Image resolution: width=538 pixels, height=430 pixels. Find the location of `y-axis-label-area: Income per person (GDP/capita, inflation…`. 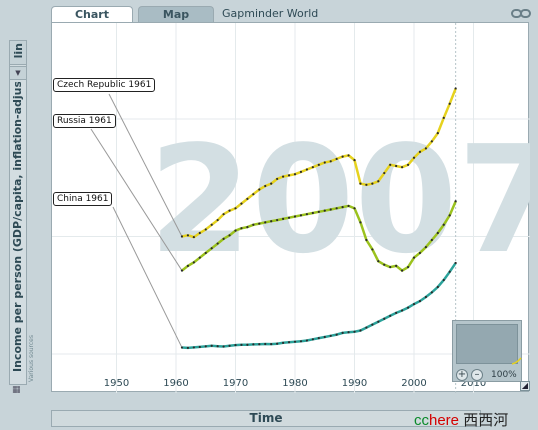

y-axis-label-area: Income per person (GDP/capita, inflation… is located at coordinates (19, 227).